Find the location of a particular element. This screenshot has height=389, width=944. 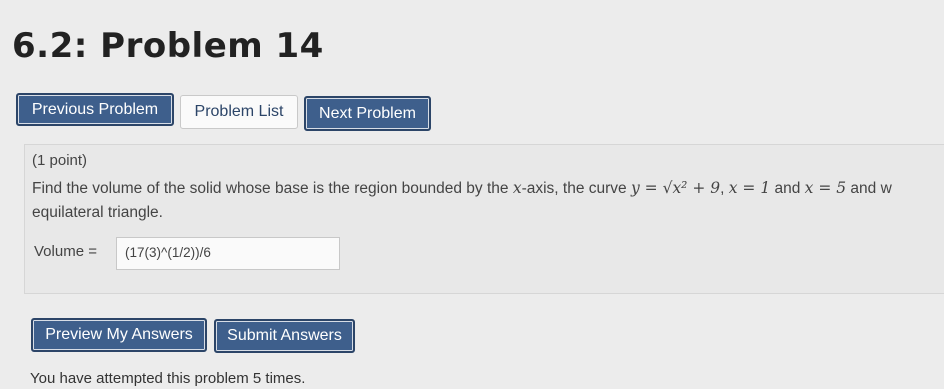

problem-list-button: Problem List is located at coordinates (239, 112).